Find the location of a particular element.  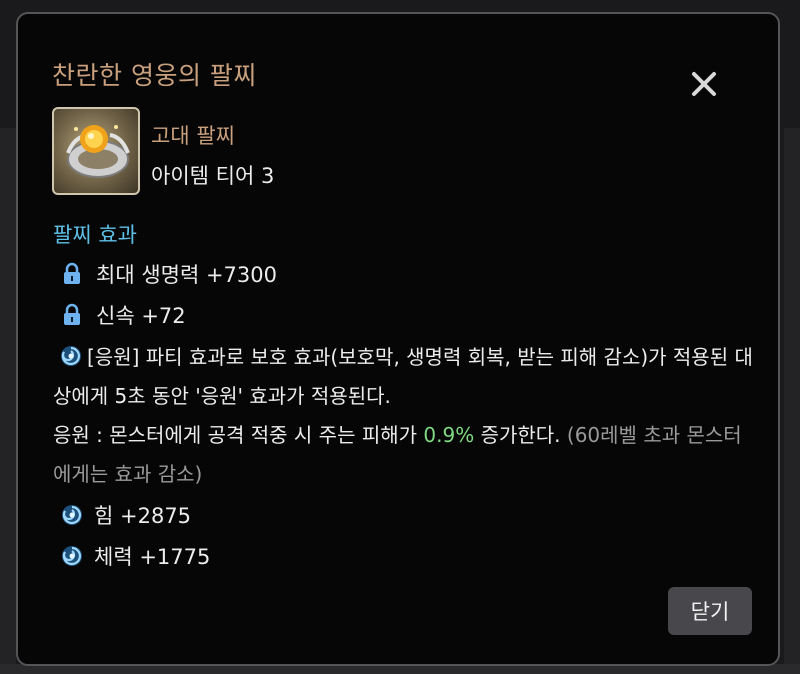

item-type: 고대 팔찌 is located at coordinates (193, 136).